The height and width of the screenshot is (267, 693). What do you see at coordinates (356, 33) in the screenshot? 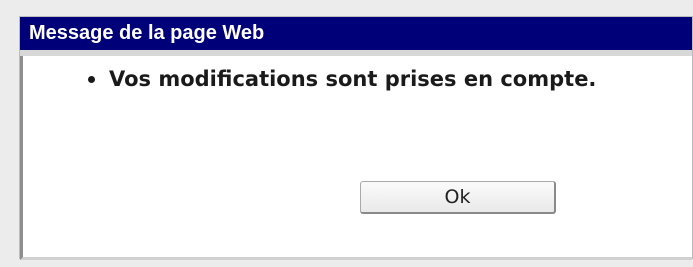
I see `dialog-title: Message de la page Web` at bounding box center [356, 33].